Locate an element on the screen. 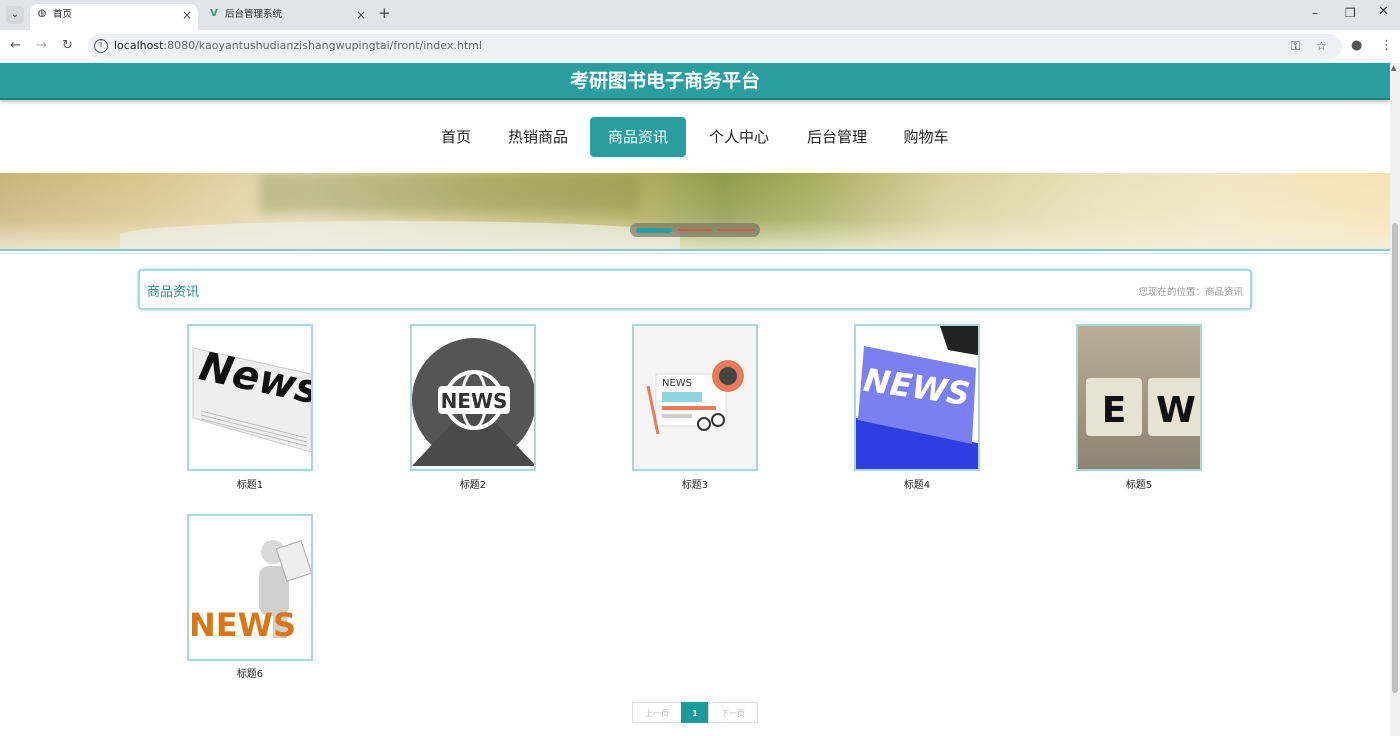 The image size is (1400, 736). next-page-button: 下一页 is located at coordinates (733, 712).